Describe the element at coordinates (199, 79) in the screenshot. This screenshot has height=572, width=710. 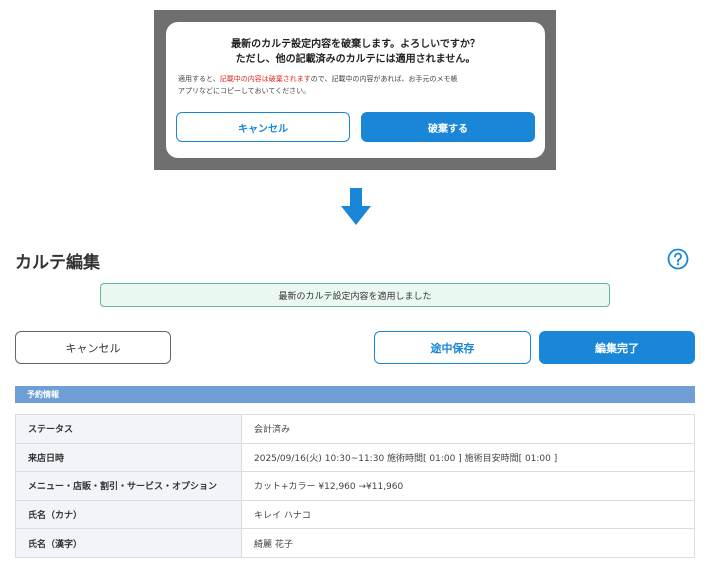
I see `dialog-note-prefix: 適用すると、` at that location.